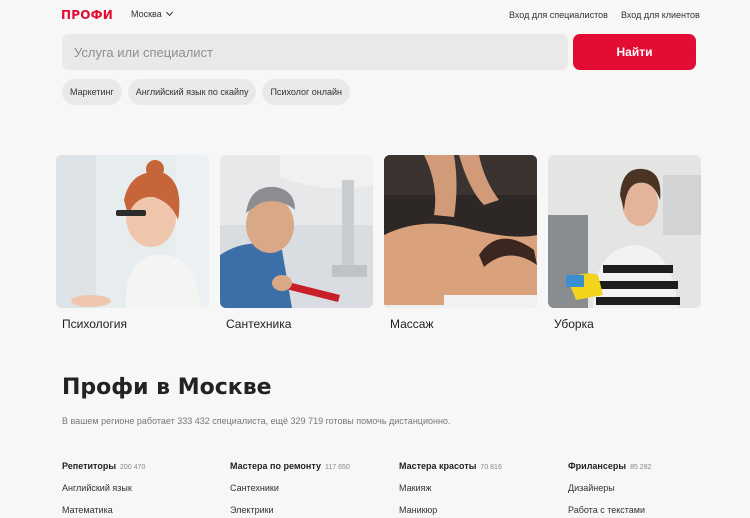 This screenshot has height=518, width=750. What do you see at coordinates (87, 15) in the screenshot?
I see `logo: ПРОФИ` at bounding box center [87, 15].